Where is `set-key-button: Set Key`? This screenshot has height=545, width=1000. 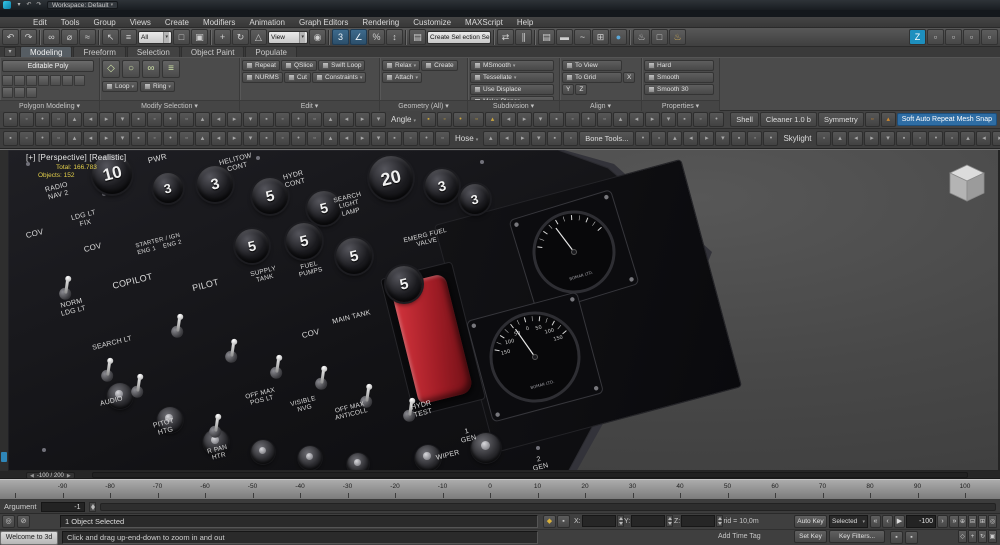
set-key-button: Set Key is located at coordinates (810, 536).